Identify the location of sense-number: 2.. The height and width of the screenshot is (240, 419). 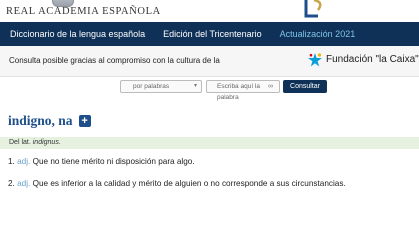
(11, 183).